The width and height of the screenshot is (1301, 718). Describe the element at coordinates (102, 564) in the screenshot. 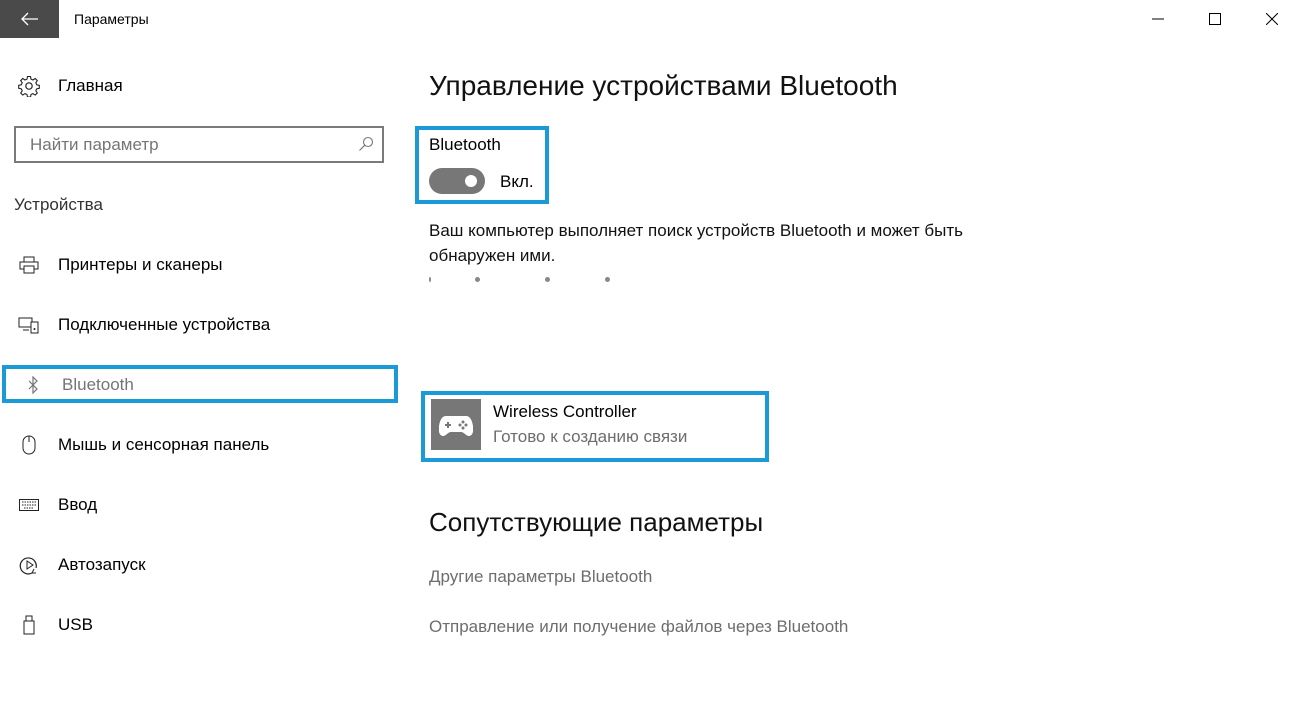

I see `sidebar-item-label: Автозапуск` at that location.